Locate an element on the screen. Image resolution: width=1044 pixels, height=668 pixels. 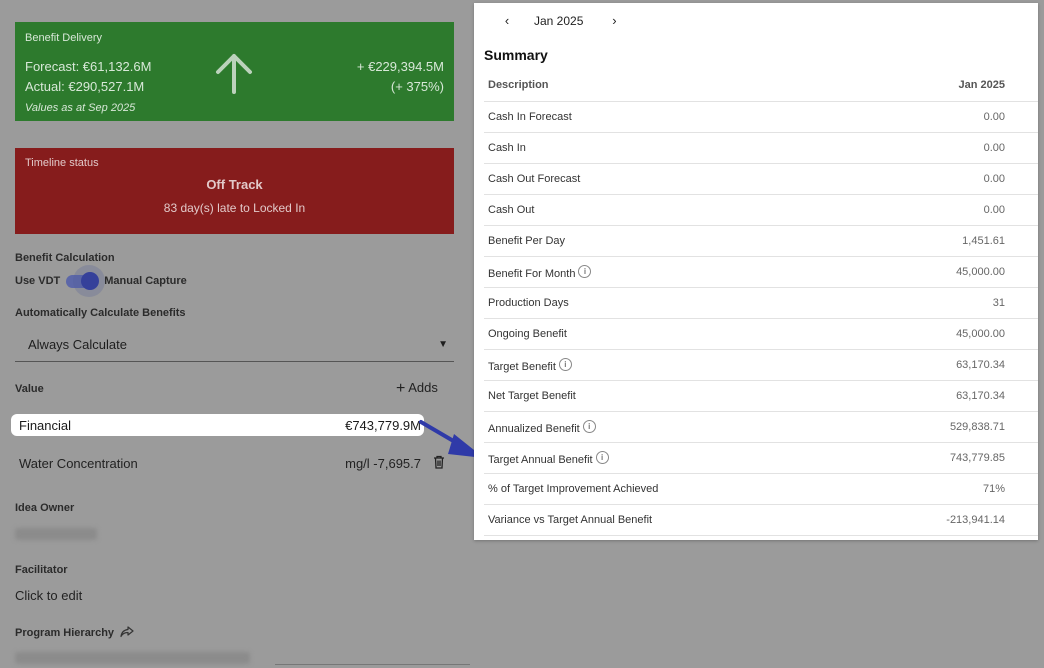
forecast-value: Forecast: €61,132.6M is located at coordinates (88, 66).